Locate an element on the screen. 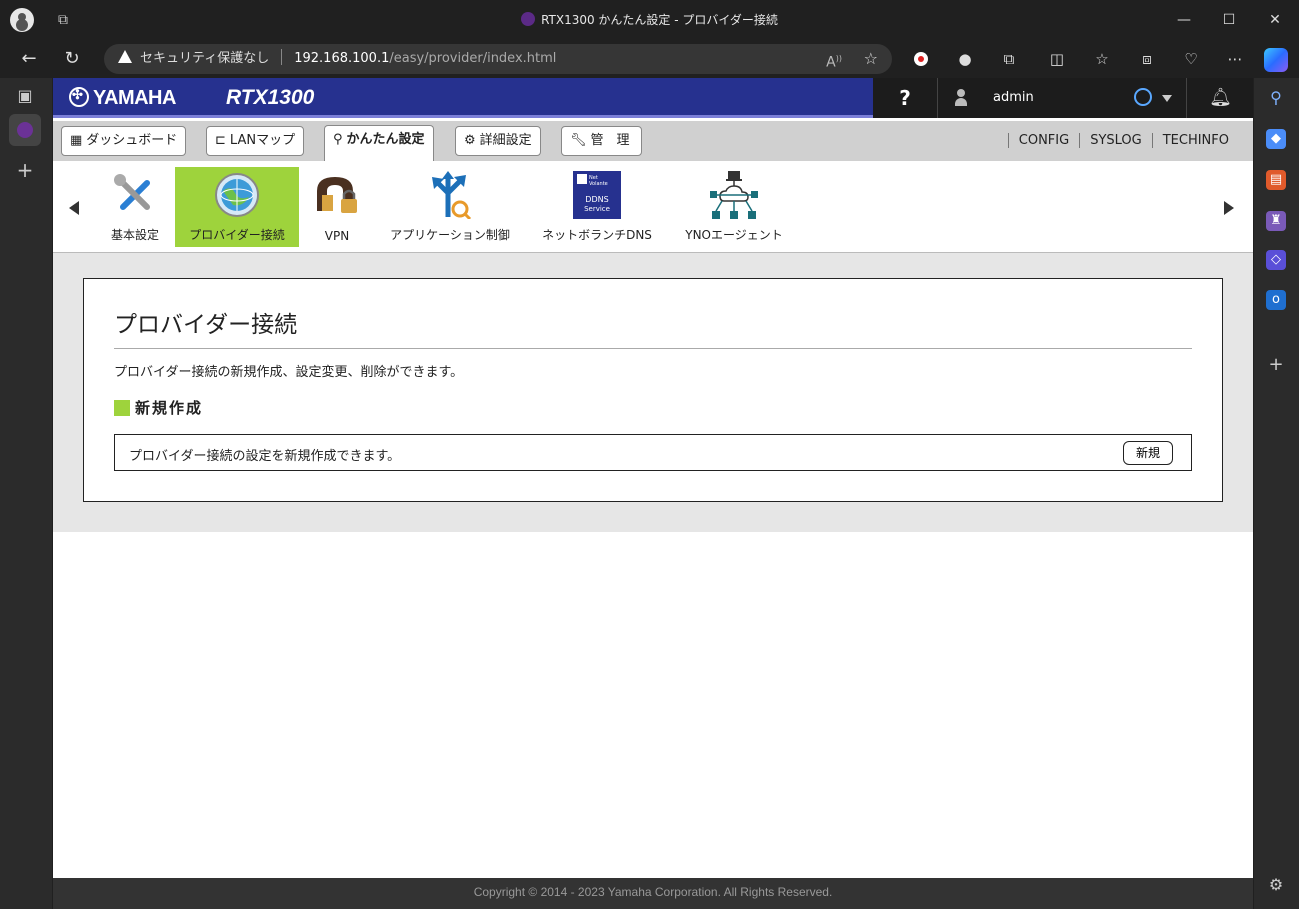 Image resolution: width=1299 pixels, height=909 pixels. iconbar-netvolante-dns: Net Volante DDNS Service ネットボランチDNS is located at coordinates (597, 207).